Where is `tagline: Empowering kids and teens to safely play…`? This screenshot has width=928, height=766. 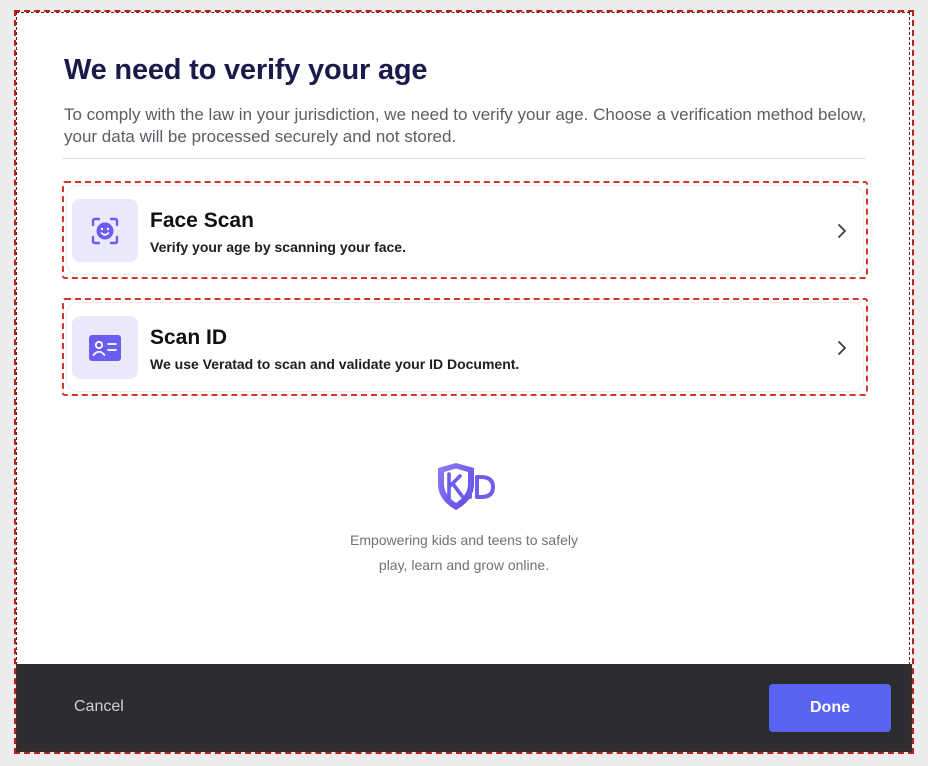
tagline: Empowering kids and teens to safely play… is located at coordinates (464, 553).